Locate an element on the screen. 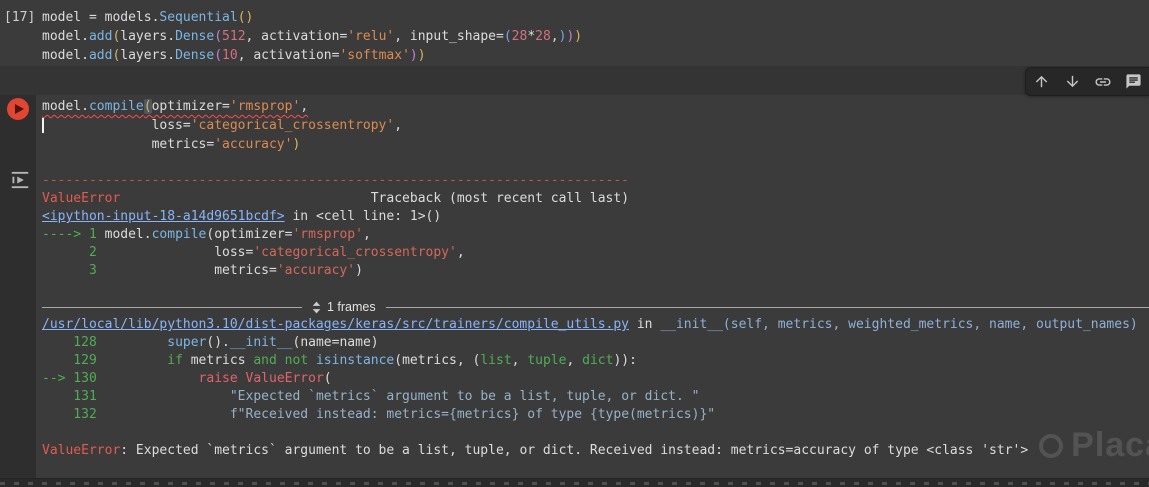  code-token: 'softmax' is located at coordinates (374, 55).